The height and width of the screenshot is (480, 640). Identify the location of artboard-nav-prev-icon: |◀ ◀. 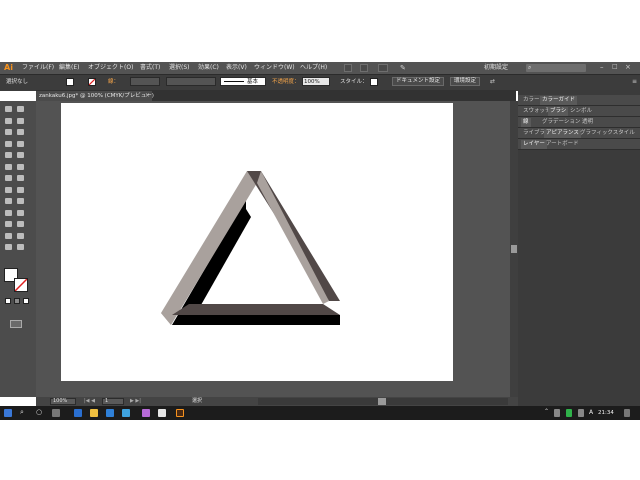
(89, 401).